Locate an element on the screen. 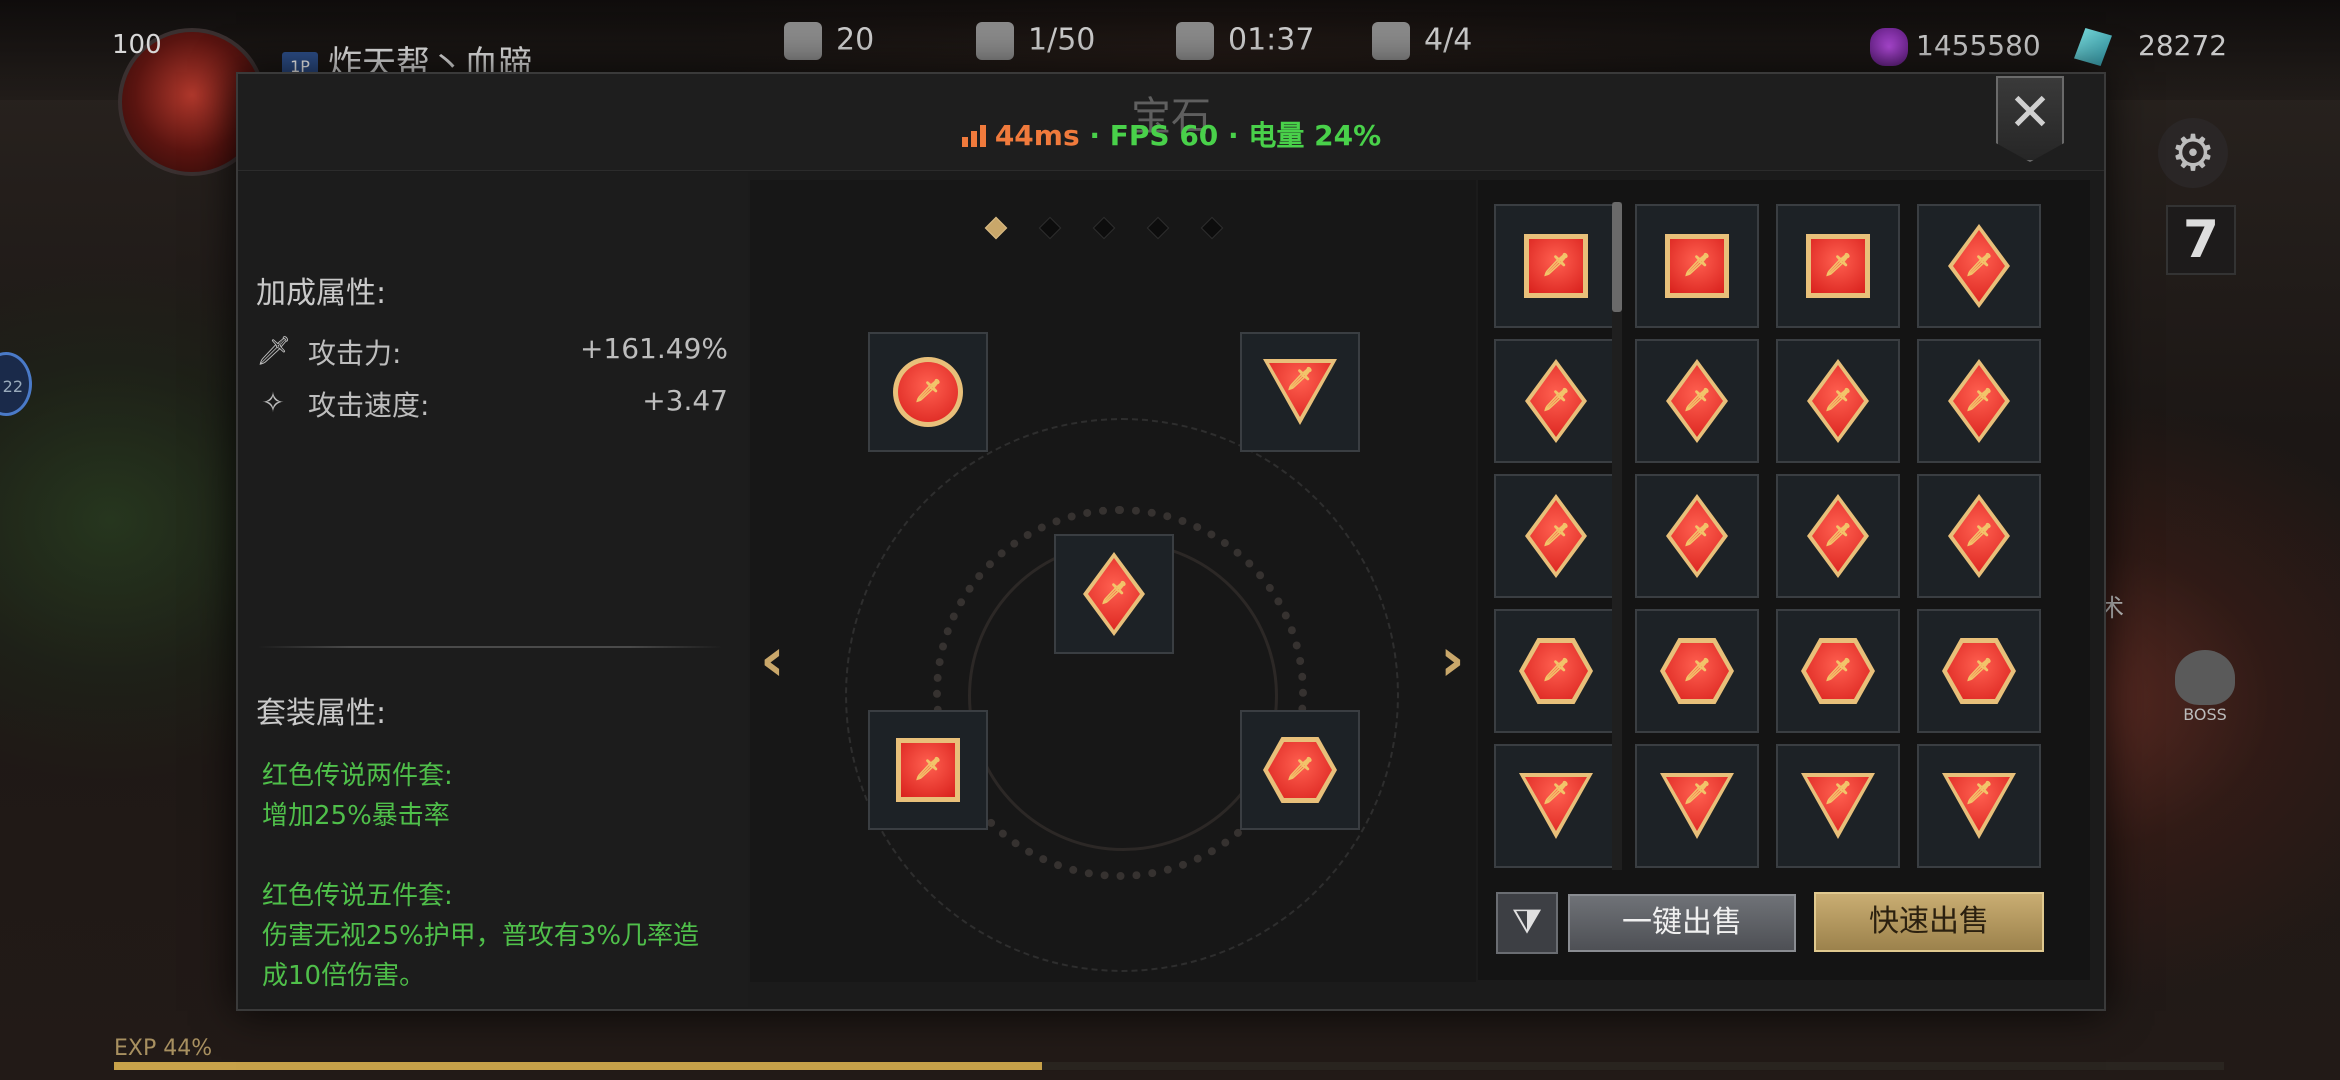 The image size is (2340, 1080). socket-slot-top-right: 🗡 is located at coordinates (1300, 392).